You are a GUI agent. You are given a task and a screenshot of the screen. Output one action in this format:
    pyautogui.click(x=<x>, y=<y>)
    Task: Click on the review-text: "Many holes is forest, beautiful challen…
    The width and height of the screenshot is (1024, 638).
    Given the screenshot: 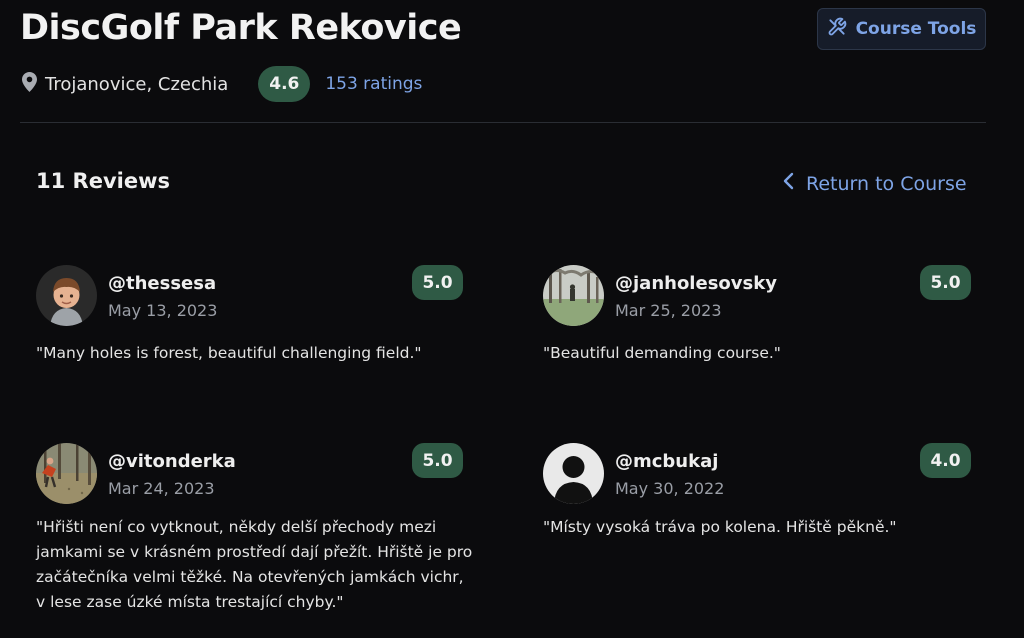 What is the action you would take?
    pyautogui.click(x=229, y=353)
    